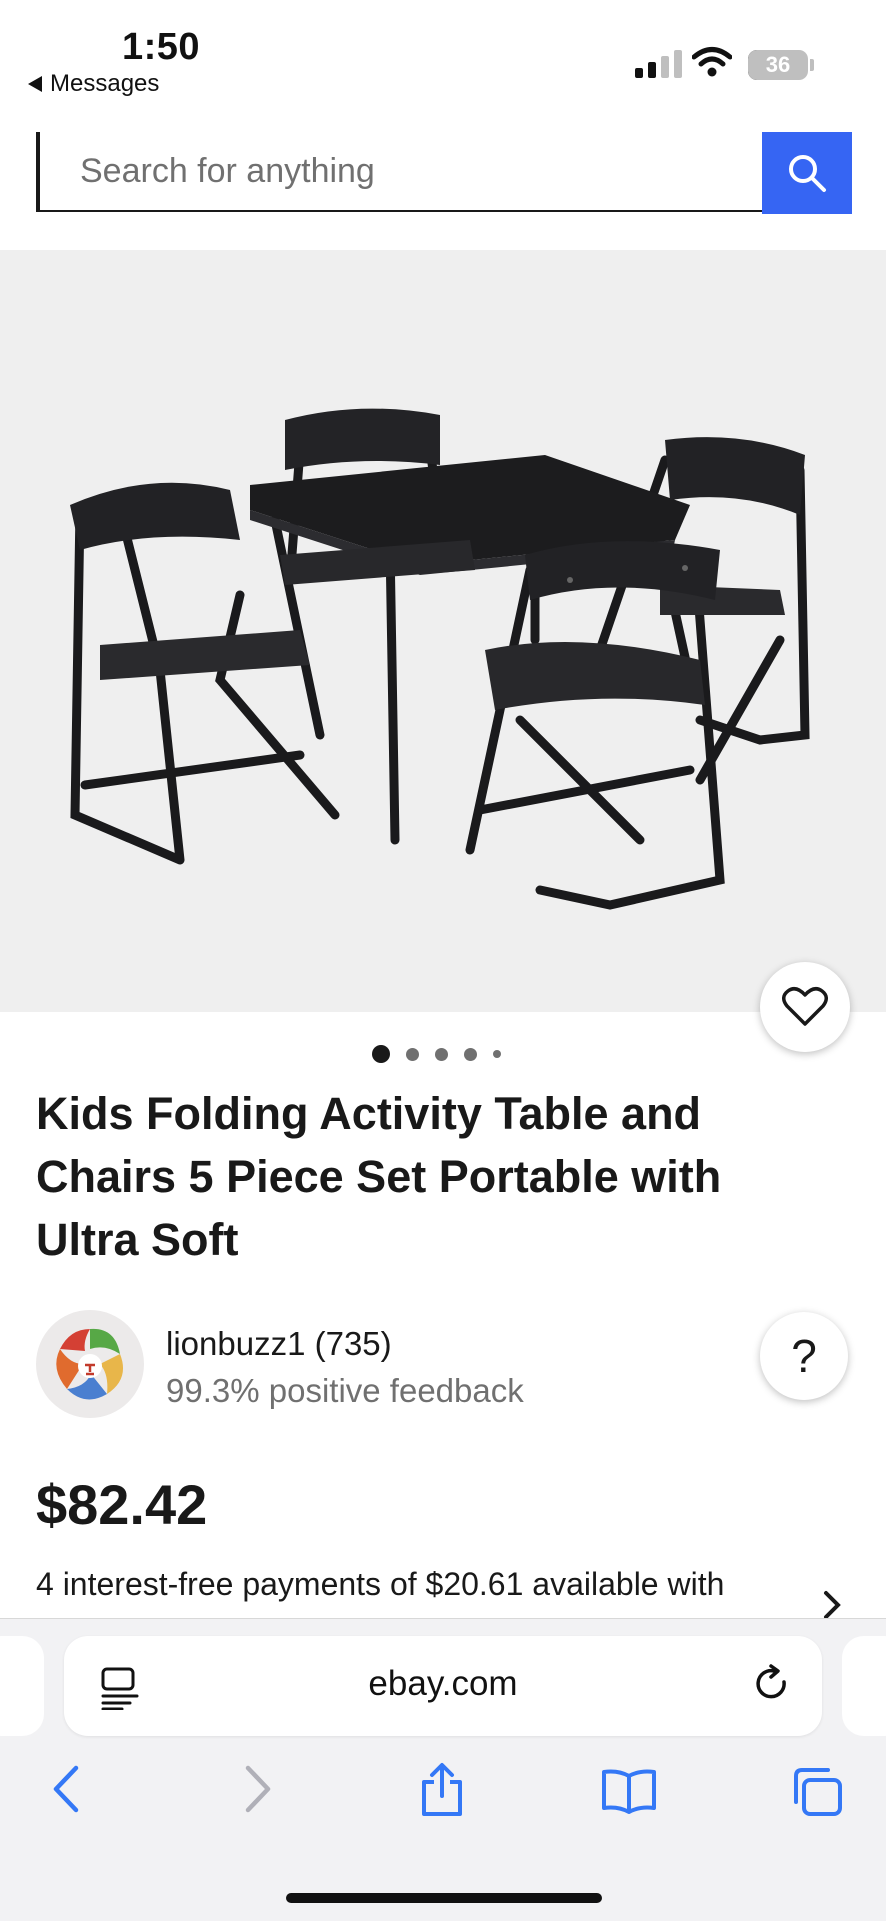  I want to click on seller-avatar, so click(90, 1364).